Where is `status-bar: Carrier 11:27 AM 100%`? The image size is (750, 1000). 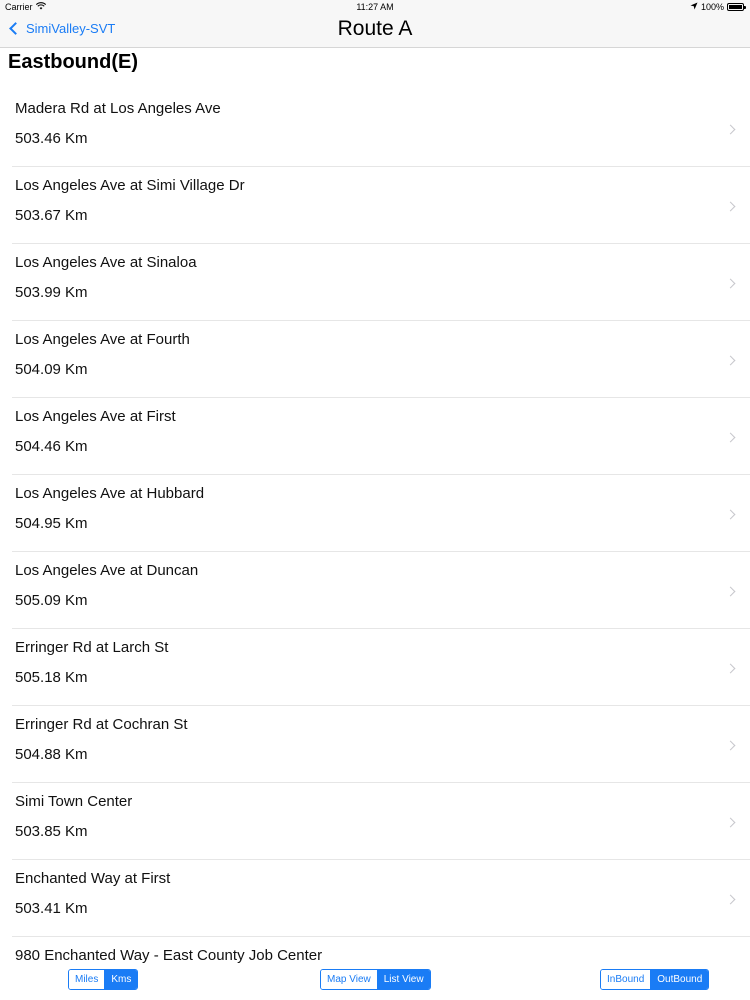 status-bar: Carrier 11:27 AM 100% is located at coordinates (375, 7).